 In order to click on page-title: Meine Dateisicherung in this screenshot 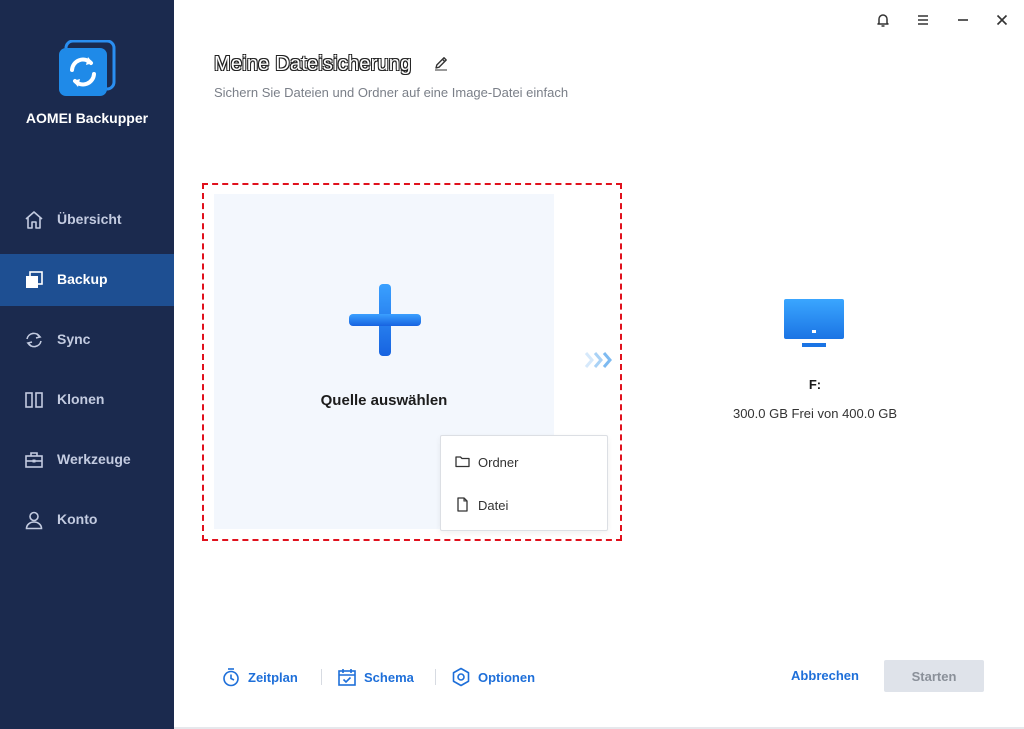, I will do `click(313, 64)`.